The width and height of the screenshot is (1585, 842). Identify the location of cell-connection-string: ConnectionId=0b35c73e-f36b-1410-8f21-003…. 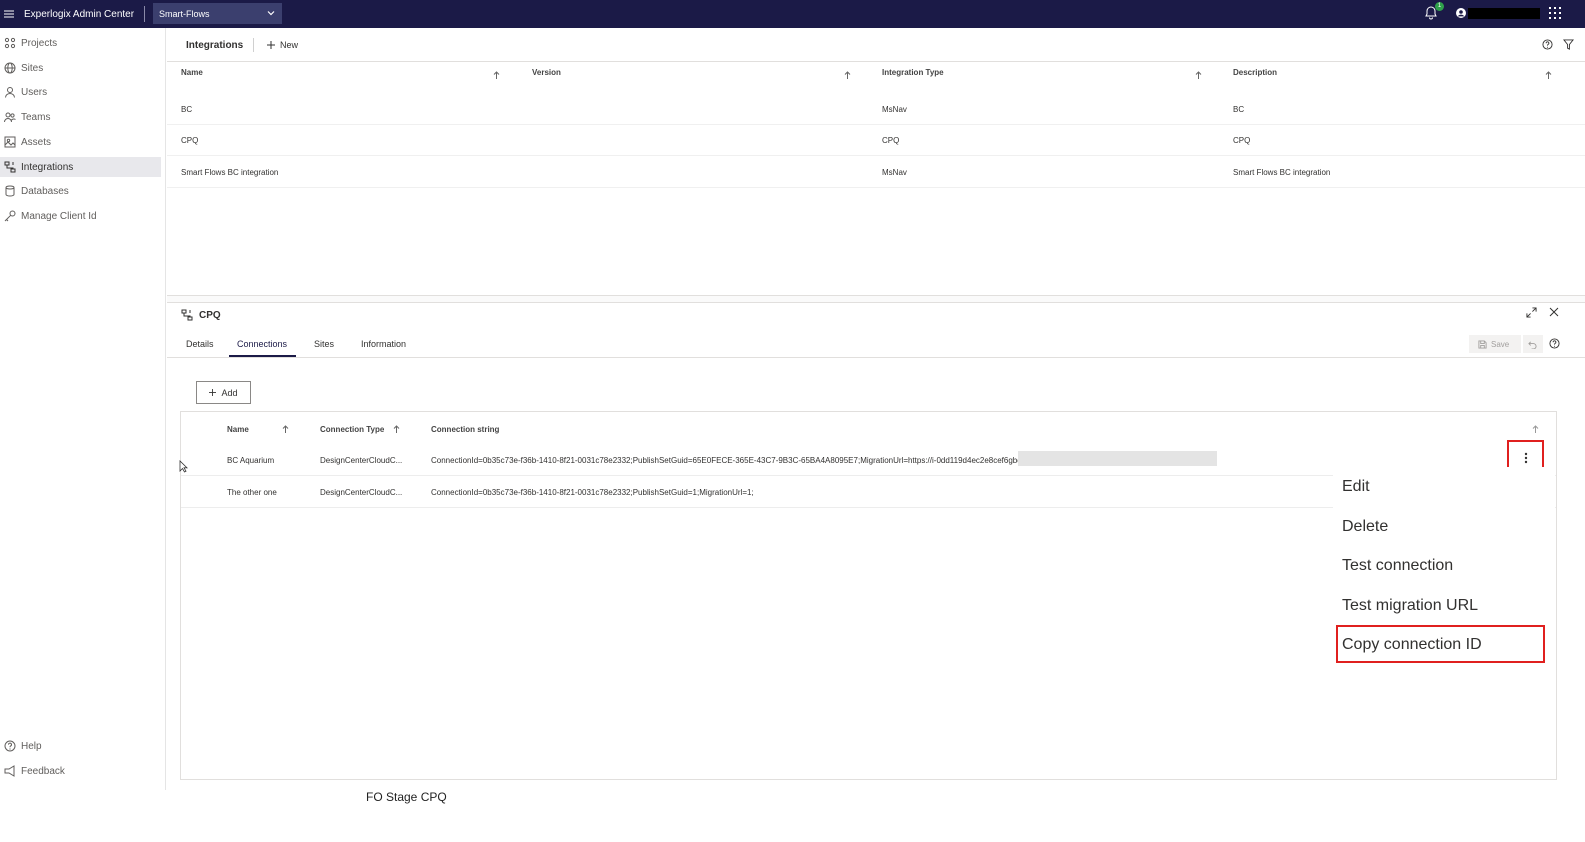
(592, 492).